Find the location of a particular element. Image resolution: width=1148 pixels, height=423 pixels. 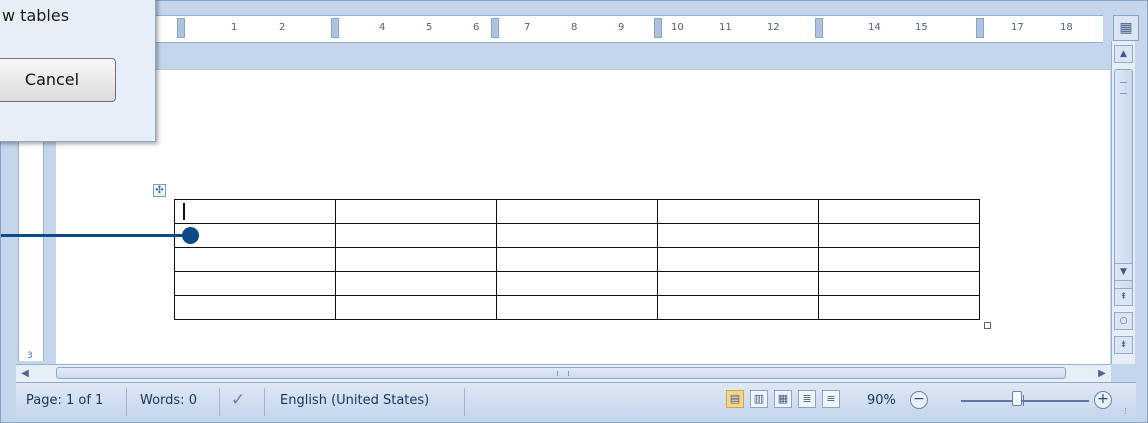

full-screen-reading-icon: ▥ is located at coordinates (759, 399).